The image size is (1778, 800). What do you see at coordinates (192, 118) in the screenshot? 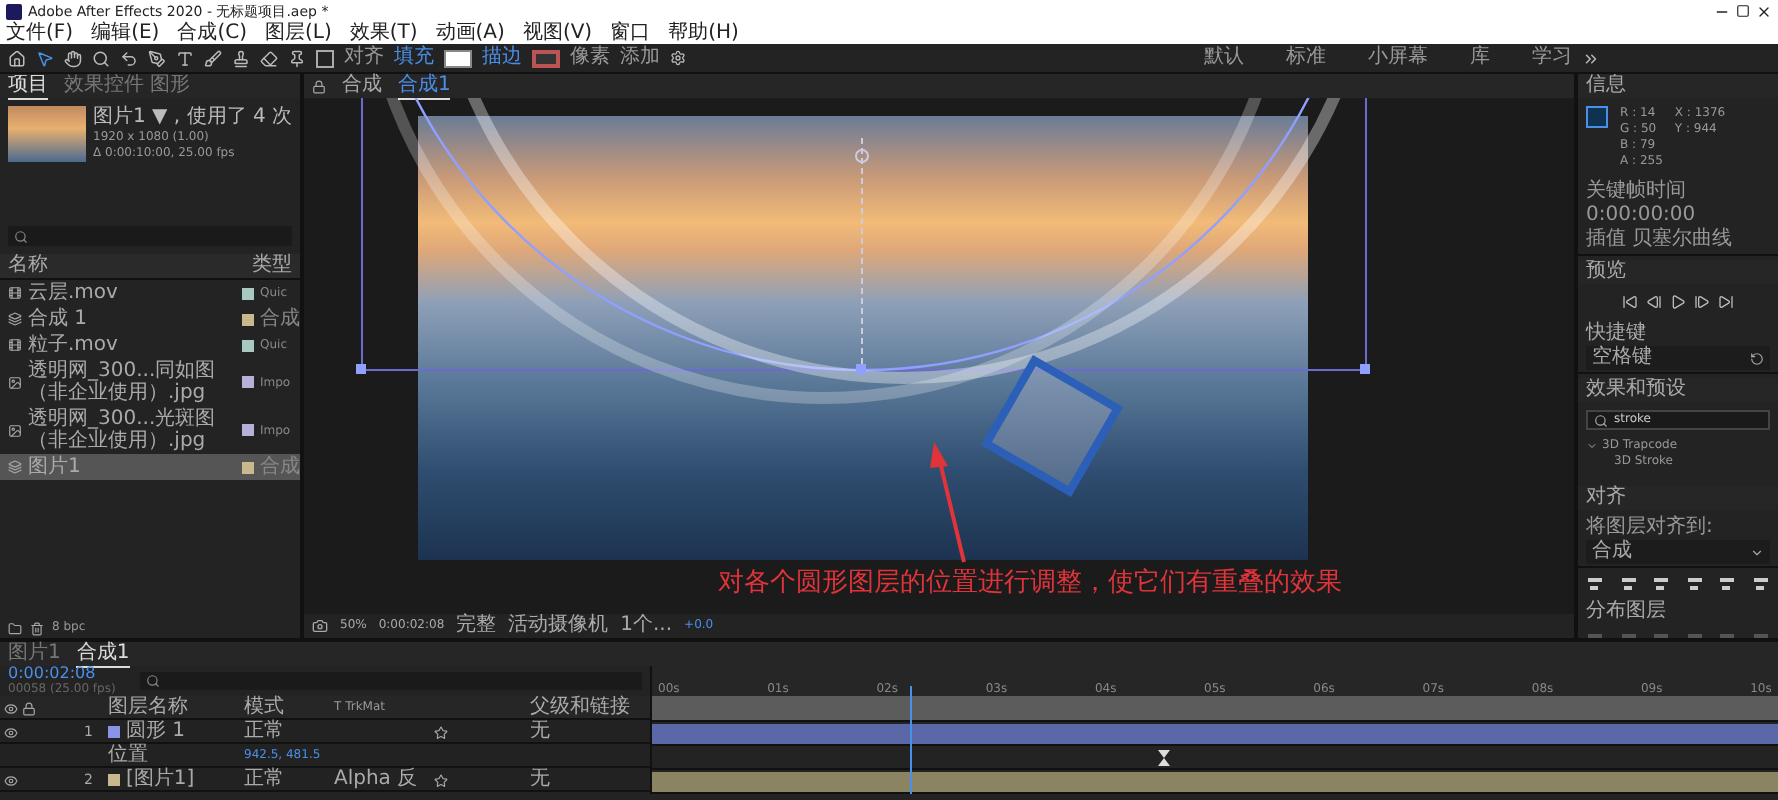
I see `item-name: 图片1 ▼ , 使用了 4 次` at bounding box center [192, 118].